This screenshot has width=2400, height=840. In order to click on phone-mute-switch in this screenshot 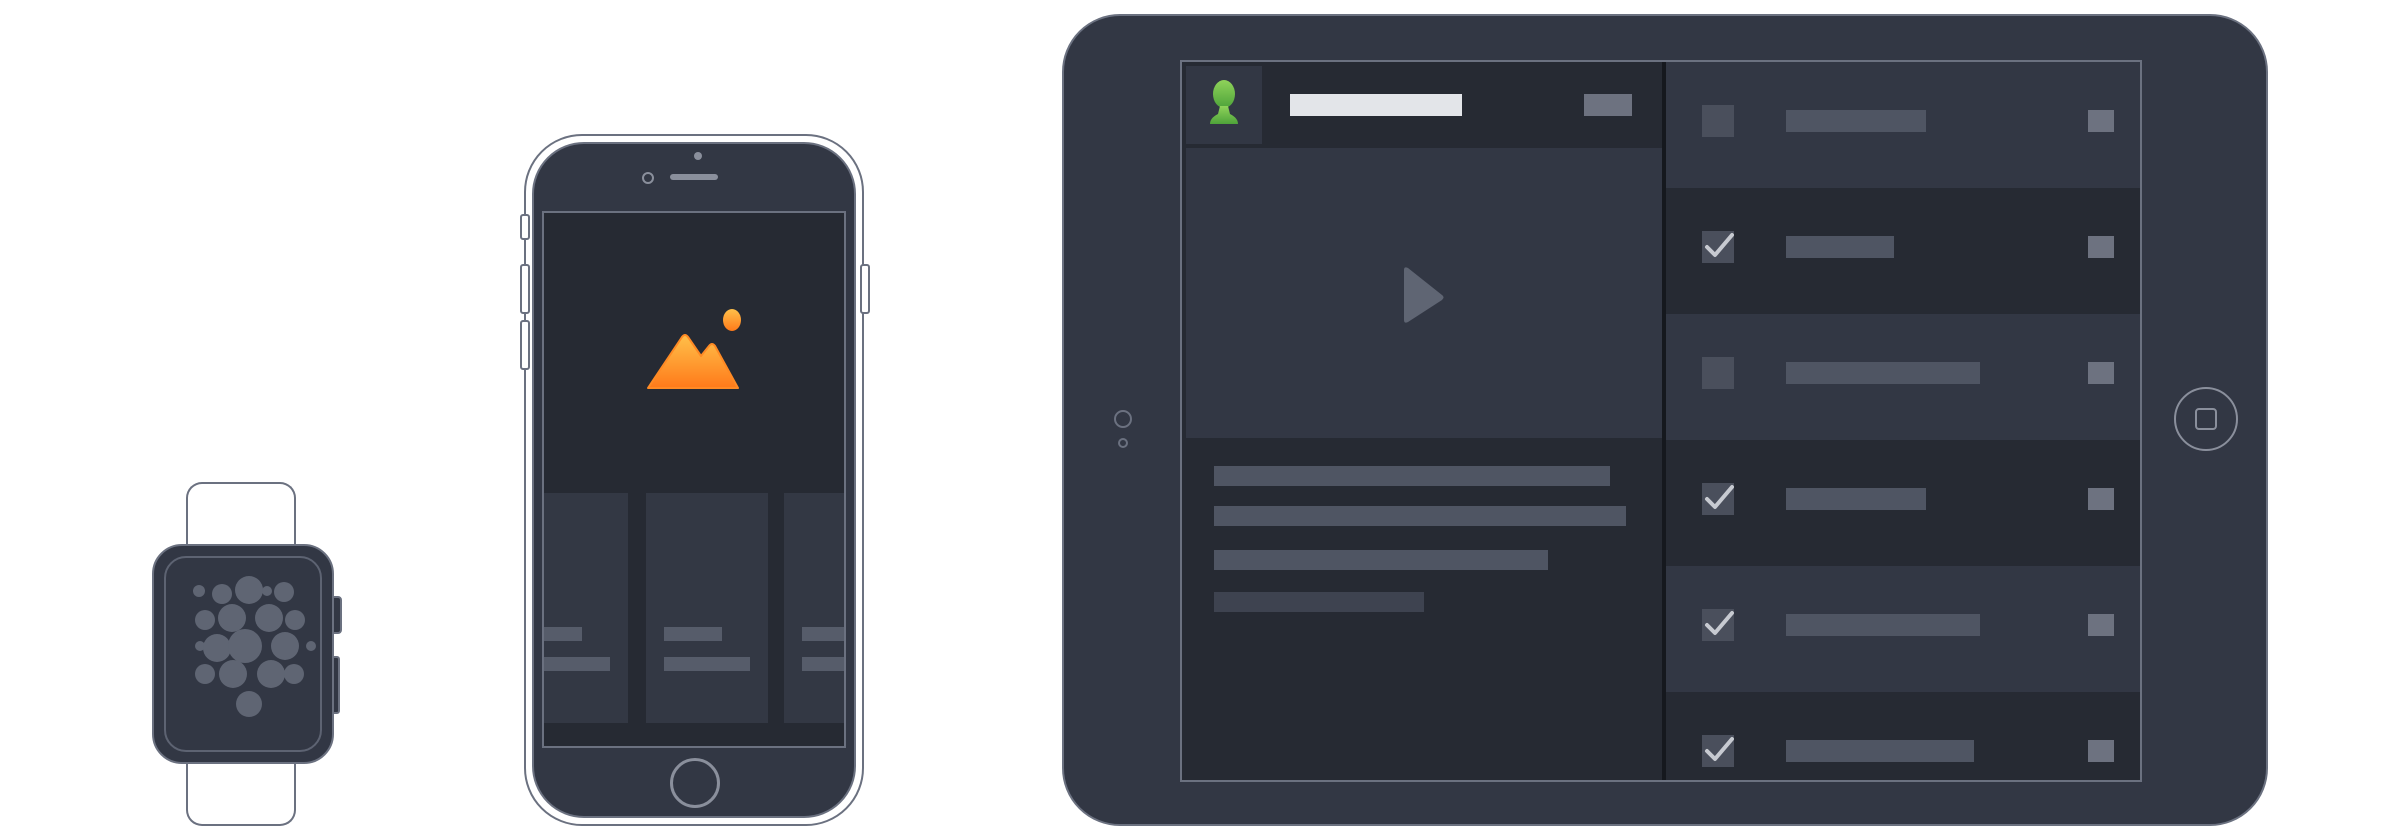, I will do `click(525, 227)`.